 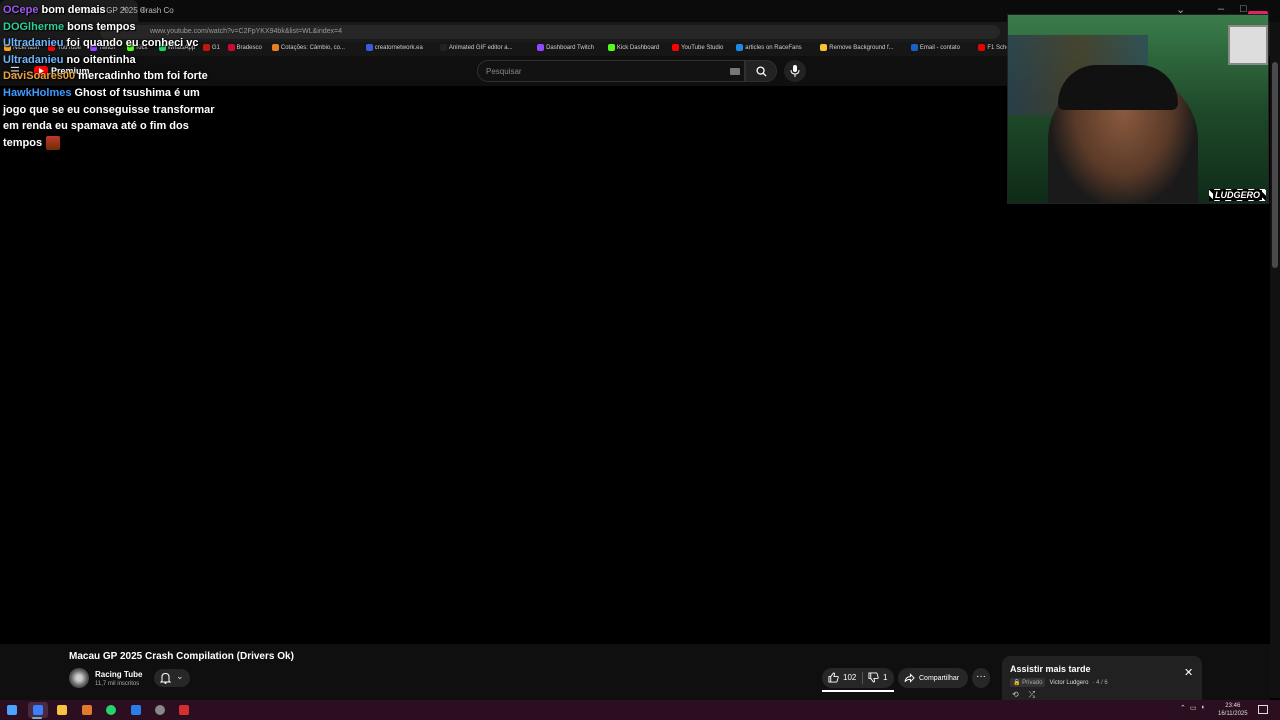 I want to click on voice-search-button, so click(x=795, y=71).